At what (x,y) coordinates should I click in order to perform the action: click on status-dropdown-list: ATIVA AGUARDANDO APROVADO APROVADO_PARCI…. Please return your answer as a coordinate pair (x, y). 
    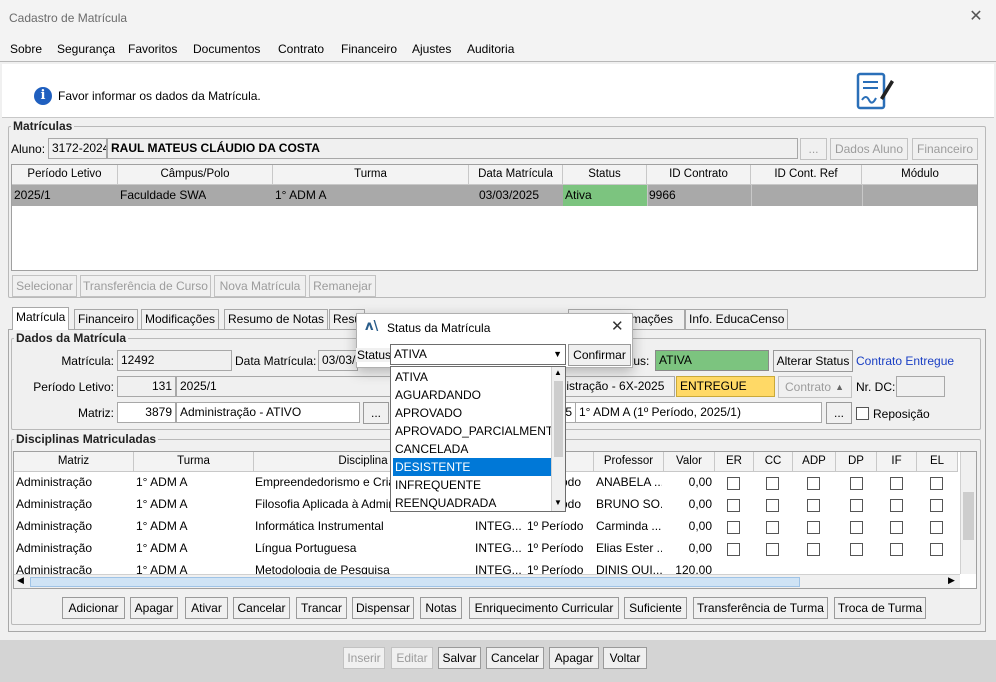
    Looking at the image, I should click on (478, 439).